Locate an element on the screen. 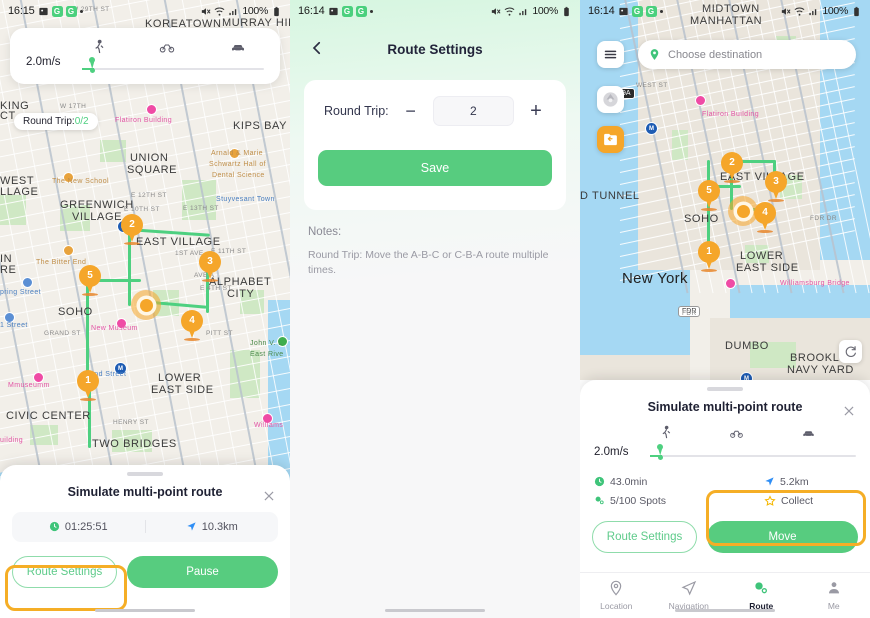 This screenshot has width=870, height=618. stats-line-1: 43.0min 5.2km is located at coordinates (725, 482).